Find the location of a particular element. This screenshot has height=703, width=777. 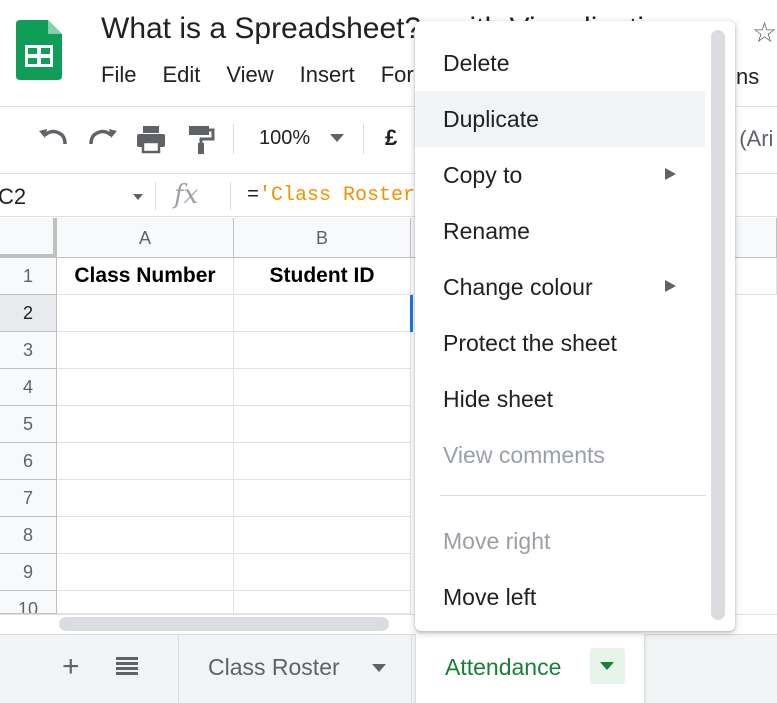

row-header-7: 7 is located at coordinates (28, 498).